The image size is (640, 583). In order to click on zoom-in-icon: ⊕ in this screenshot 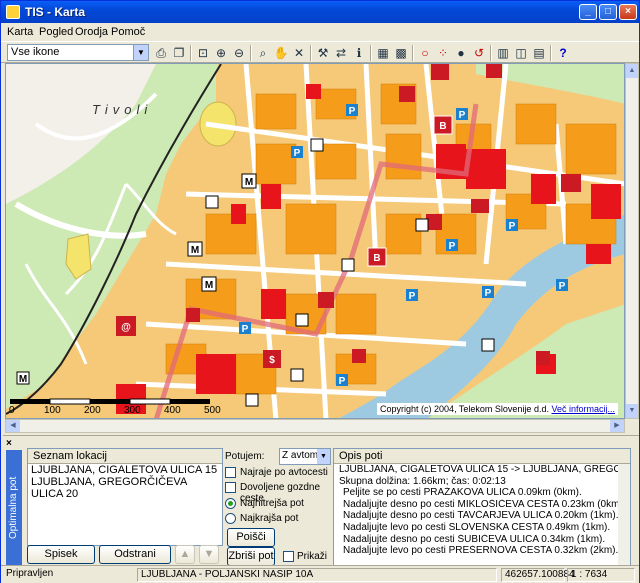, I will do `click(221, 53)`.